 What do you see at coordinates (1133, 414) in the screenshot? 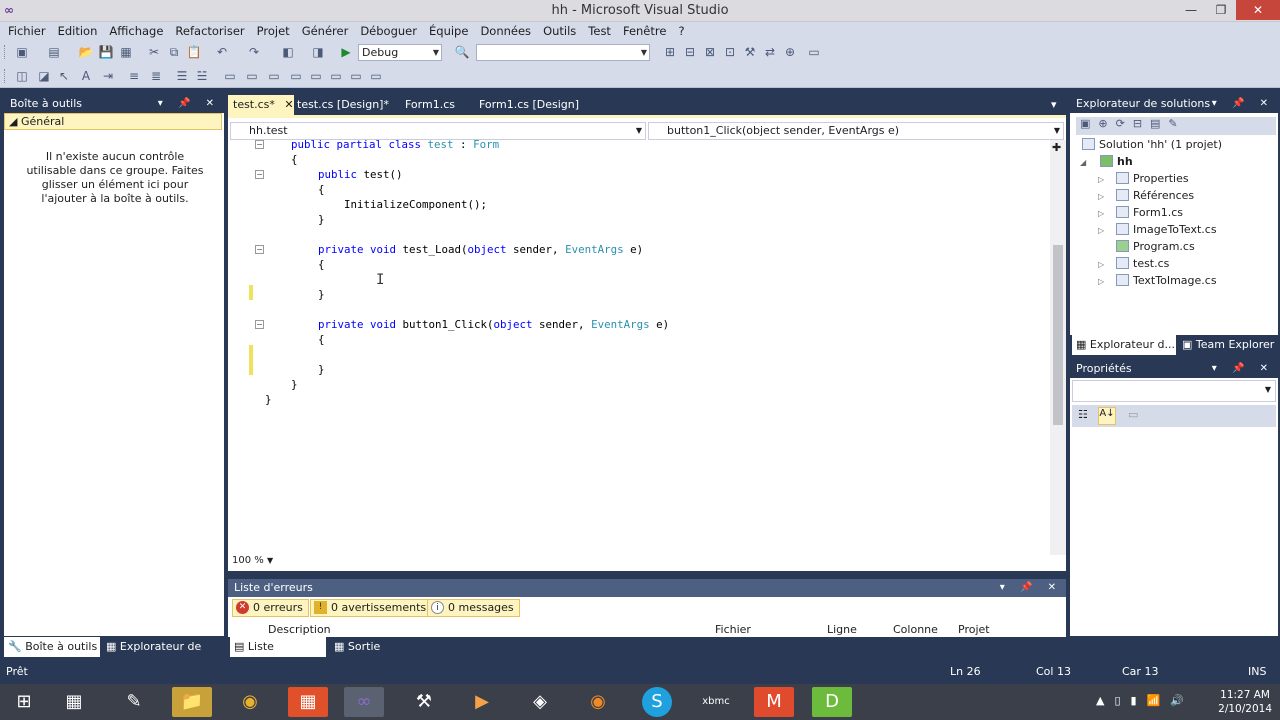
I see `property-pages-icon: ▭` at bounding box center [1133, 414].